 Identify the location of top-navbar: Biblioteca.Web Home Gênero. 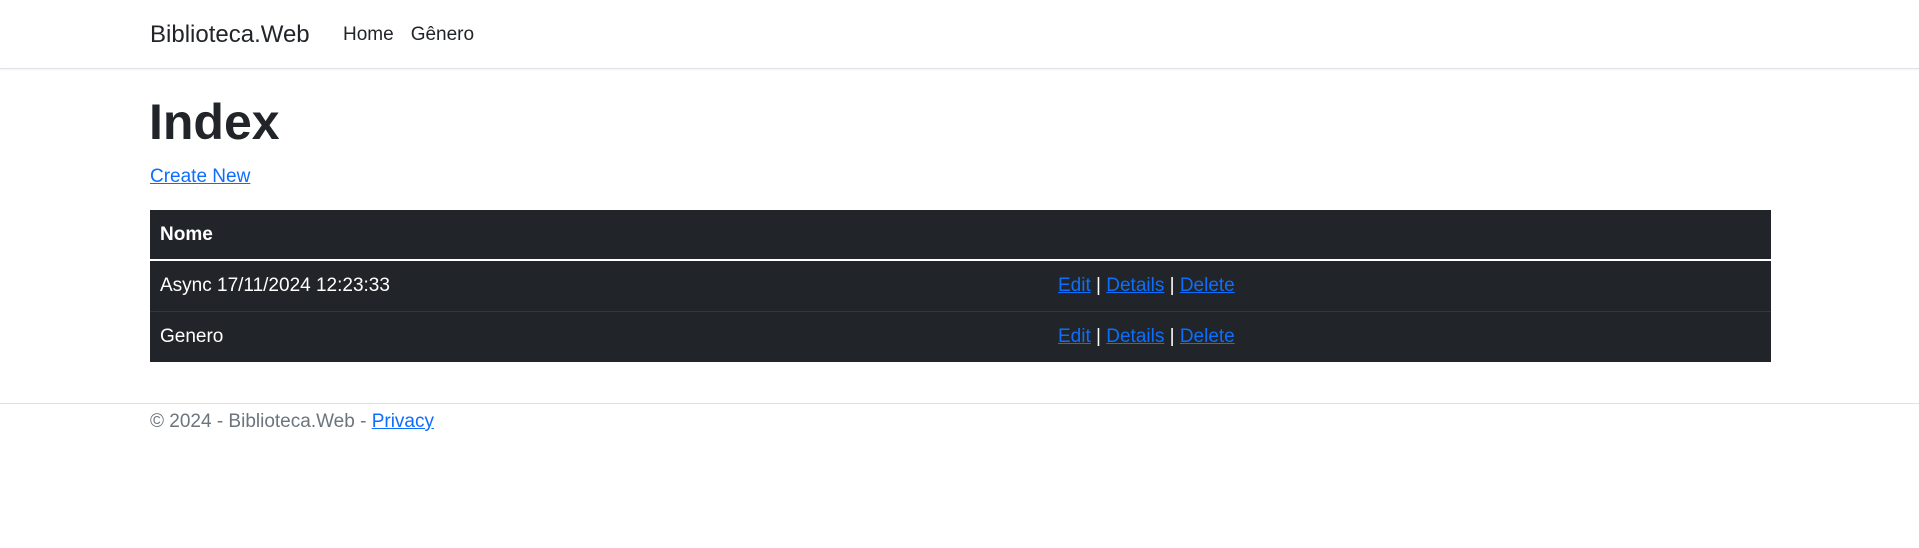
(959, 34).